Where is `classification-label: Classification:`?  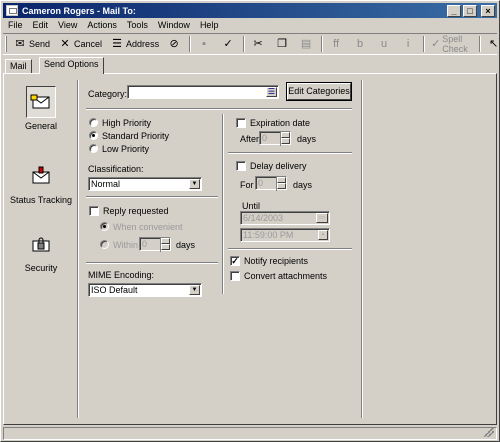 classification-label: Classification: is located at coordinates (116, 169).